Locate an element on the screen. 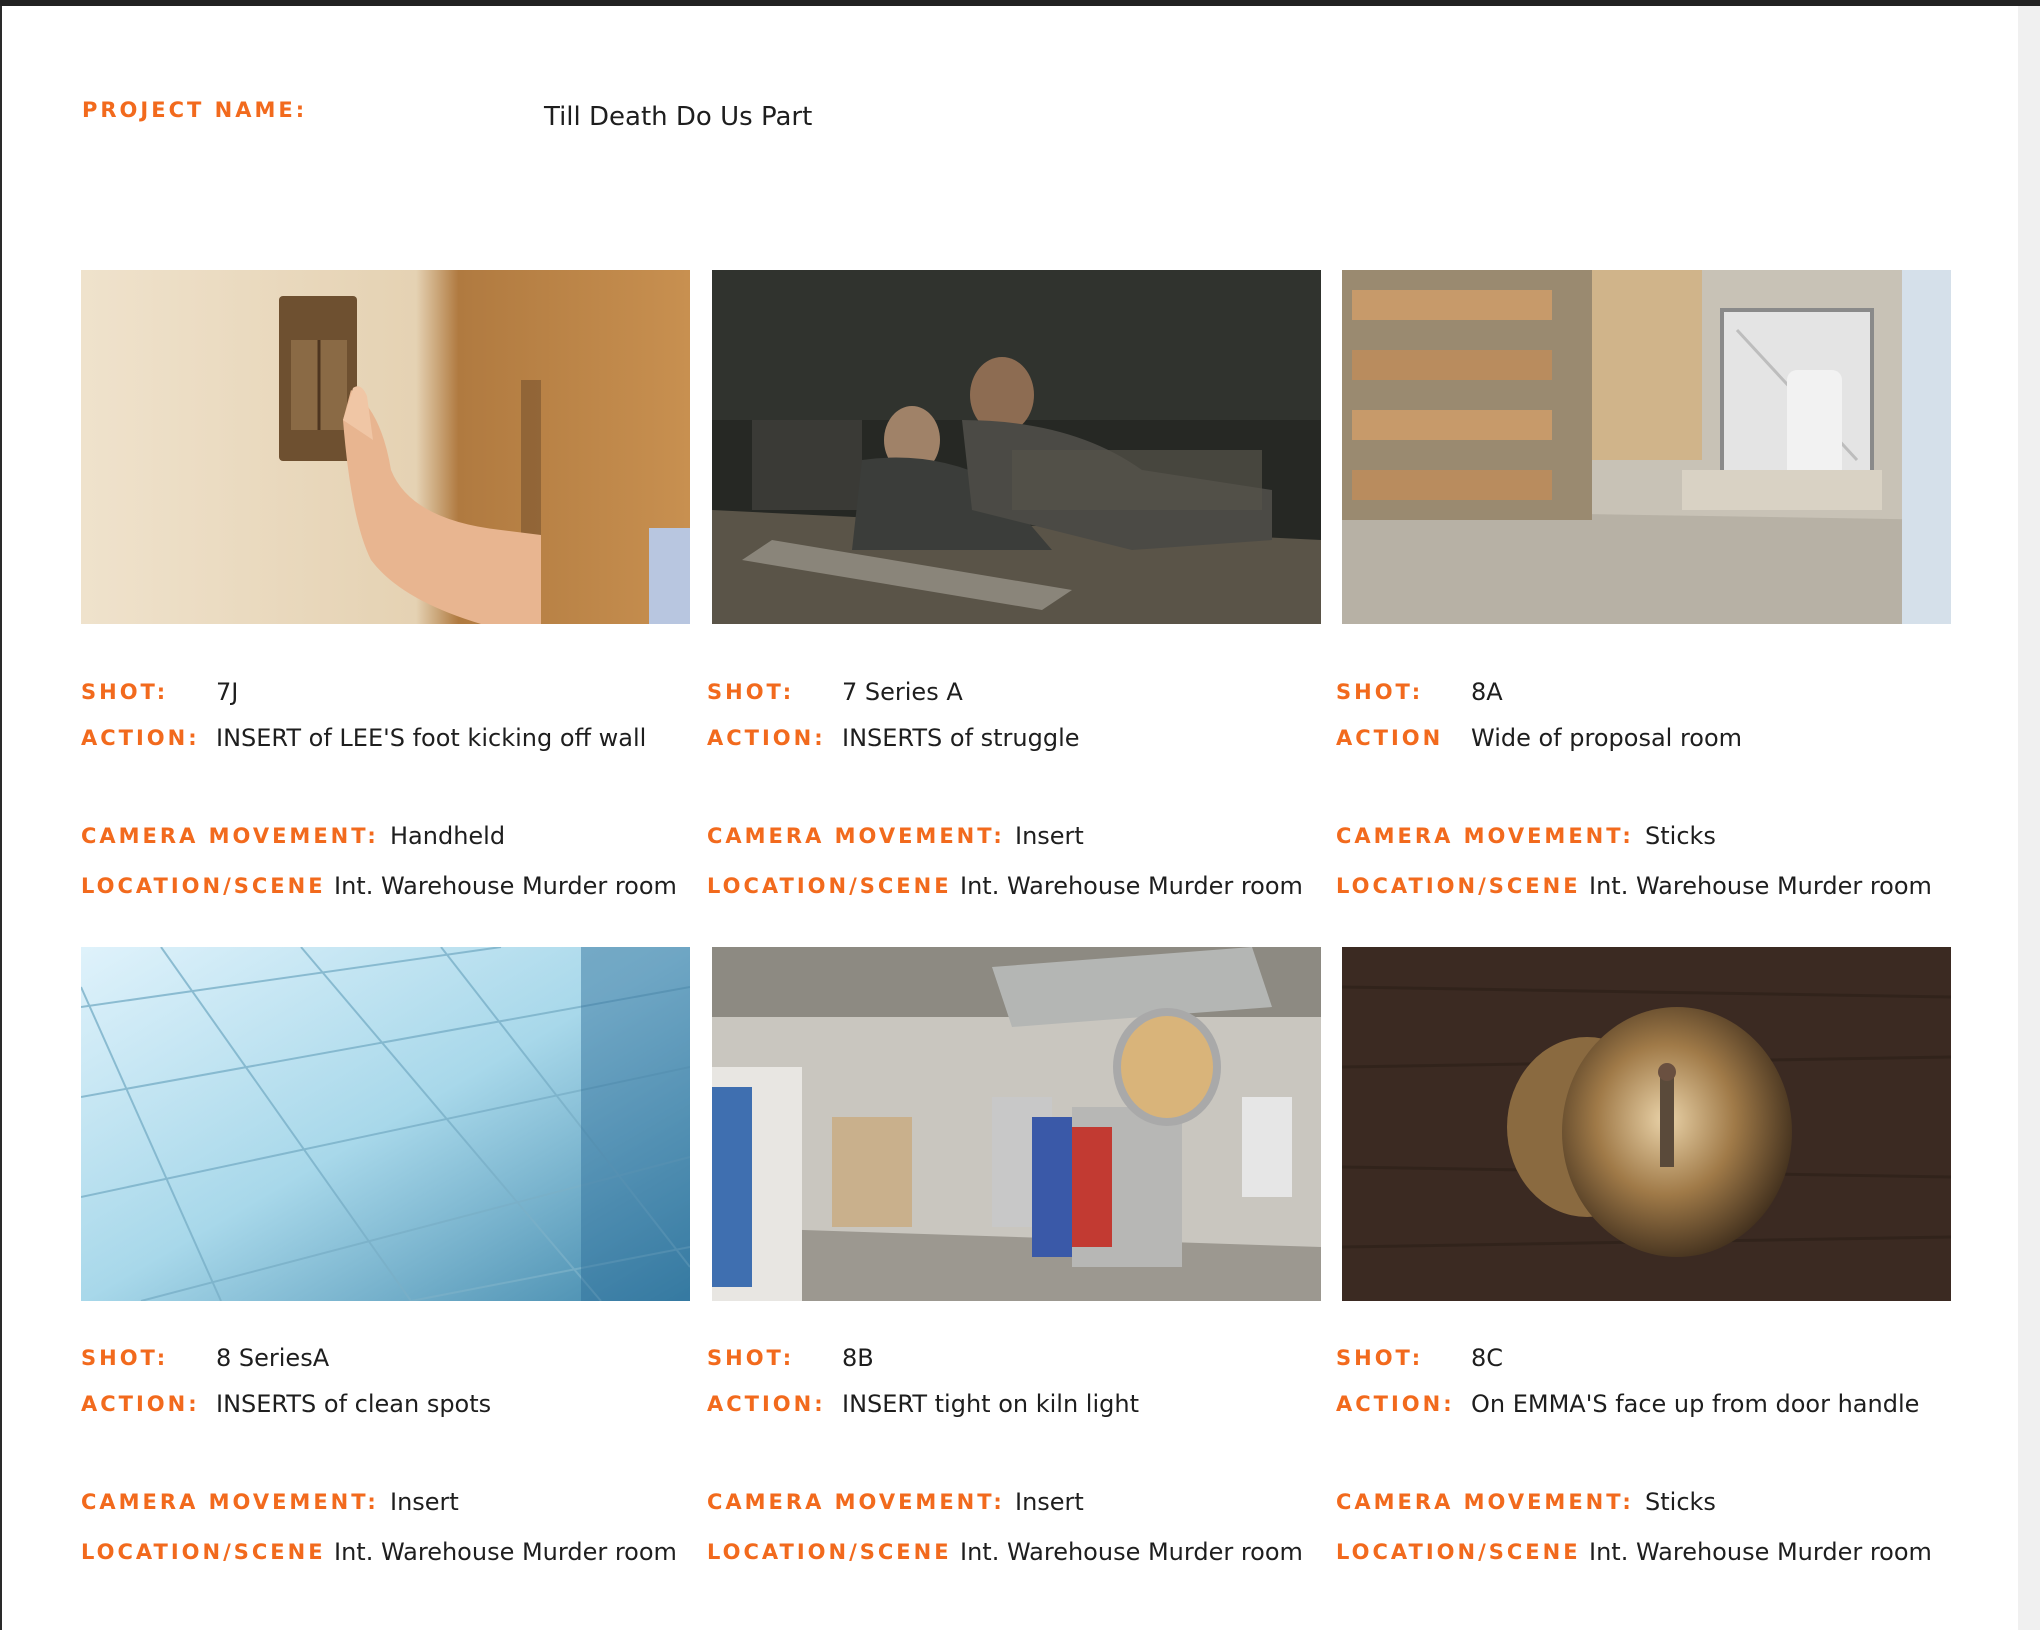  action-value: INSERT of LEE'S foot kicking off wall is located at coordinates (431, 738).